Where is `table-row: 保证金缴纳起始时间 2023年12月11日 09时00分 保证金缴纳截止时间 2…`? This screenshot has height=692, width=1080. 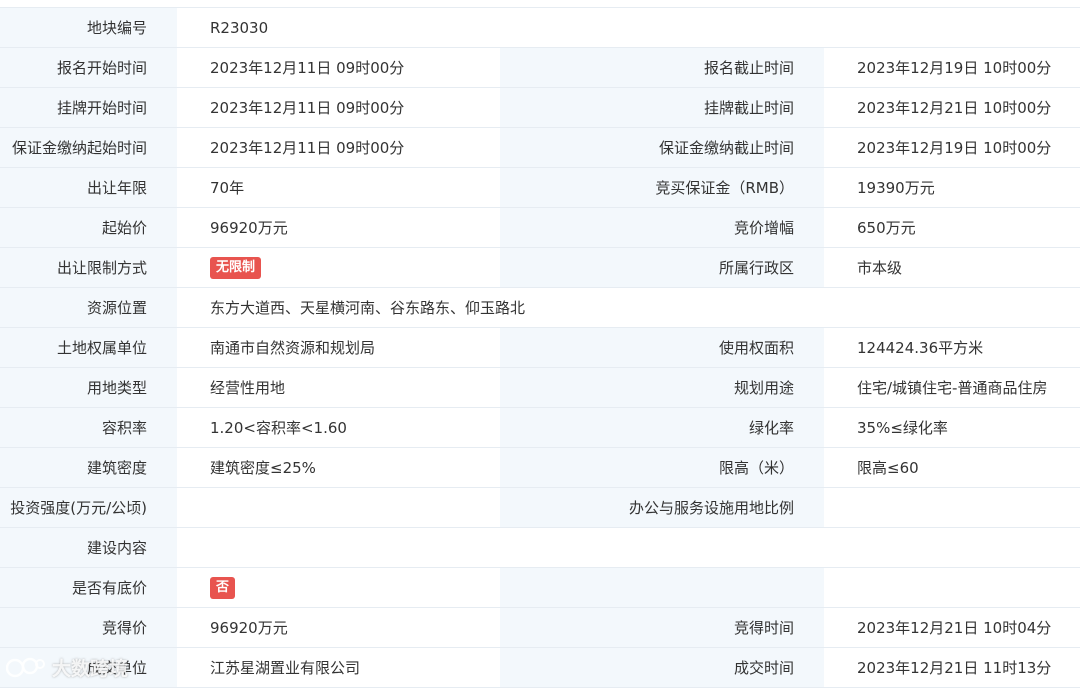
table-row: 保证金缴纳起始时间 2023年12月11日 09时00分 保证金缴纳截止时间 2… is located at coordinates (540, 148).